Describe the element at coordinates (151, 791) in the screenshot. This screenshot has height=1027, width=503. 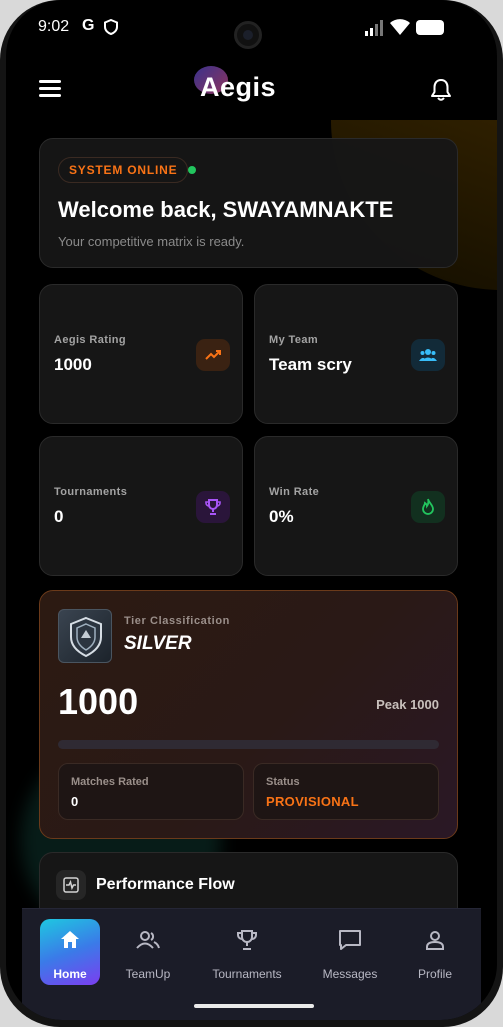
I see `matches-rated-box: Matches Rated 0` at that location.